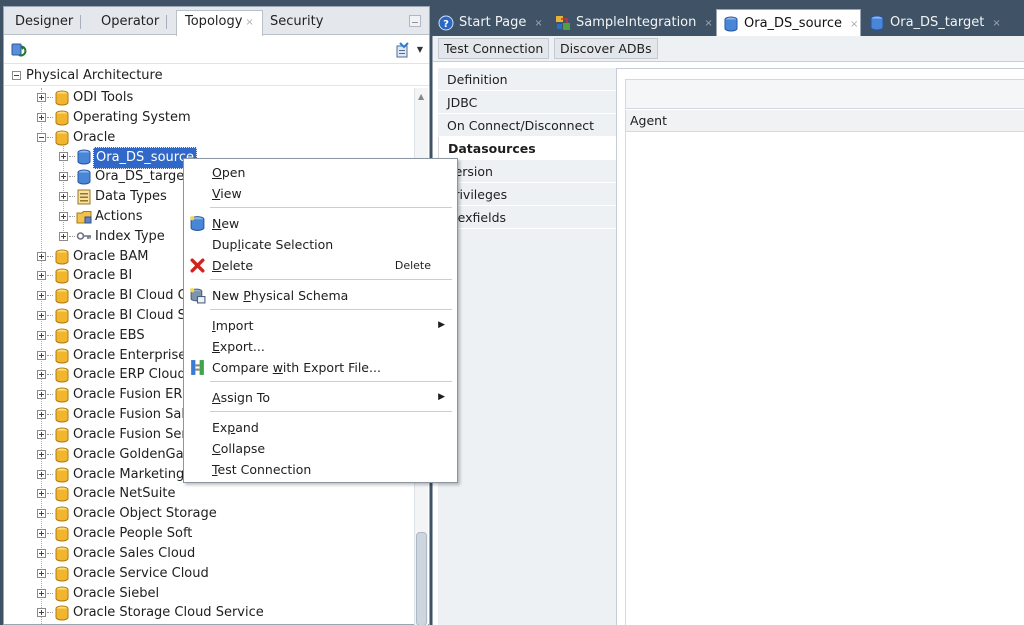  Describe the element at coordinates (19, 50) in the screenshot. I see `refresh-icon` at that location.